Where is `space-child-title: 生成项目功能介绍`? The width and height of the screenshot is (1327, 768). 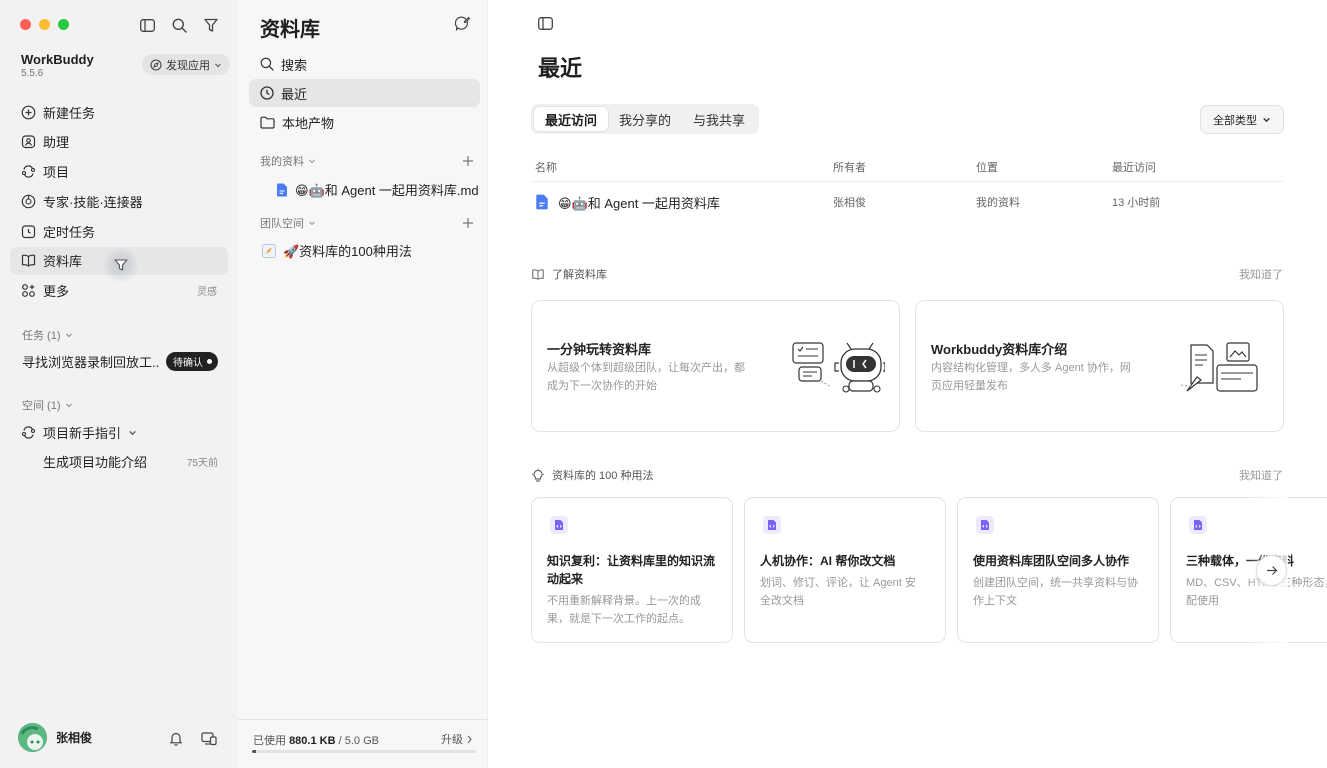 space-child-title: 生成项目功能介绍 is located at coordinates (95, 462).